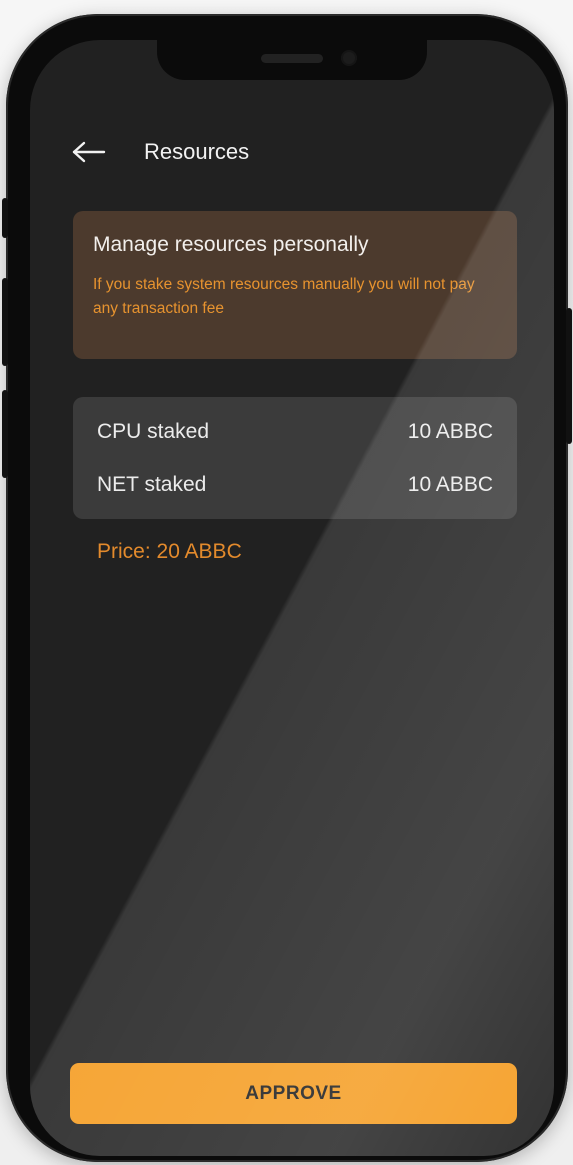 The width and height of the screenshot is (573, 1165). I want to click on price-label: Price: 20 ABBC, so click(169, 551).